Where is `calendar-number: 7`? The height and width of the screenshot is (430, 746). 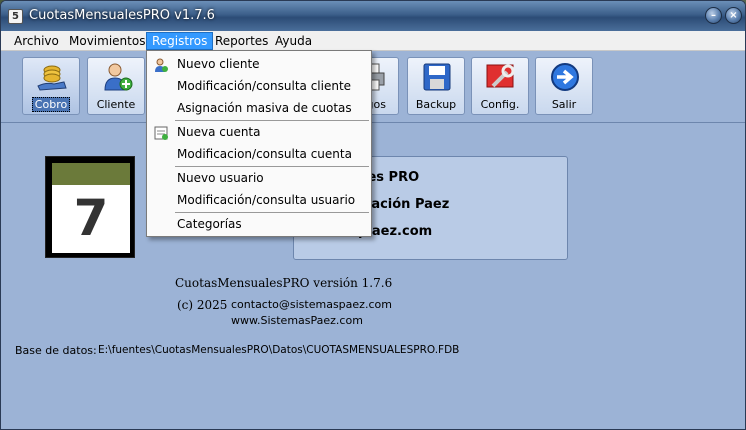
calendar-number: 7 is located at coordinates (91, 218).